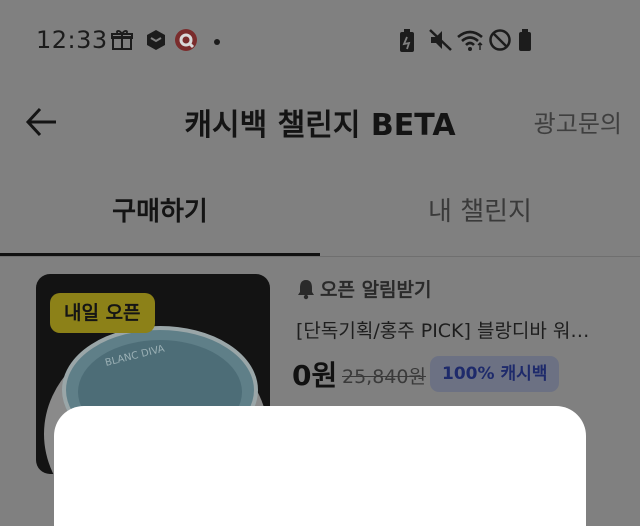  What do you see at coordinates (122, 40) in the screenshot?
I see `gift-icon` at bounding box center [122, 40].